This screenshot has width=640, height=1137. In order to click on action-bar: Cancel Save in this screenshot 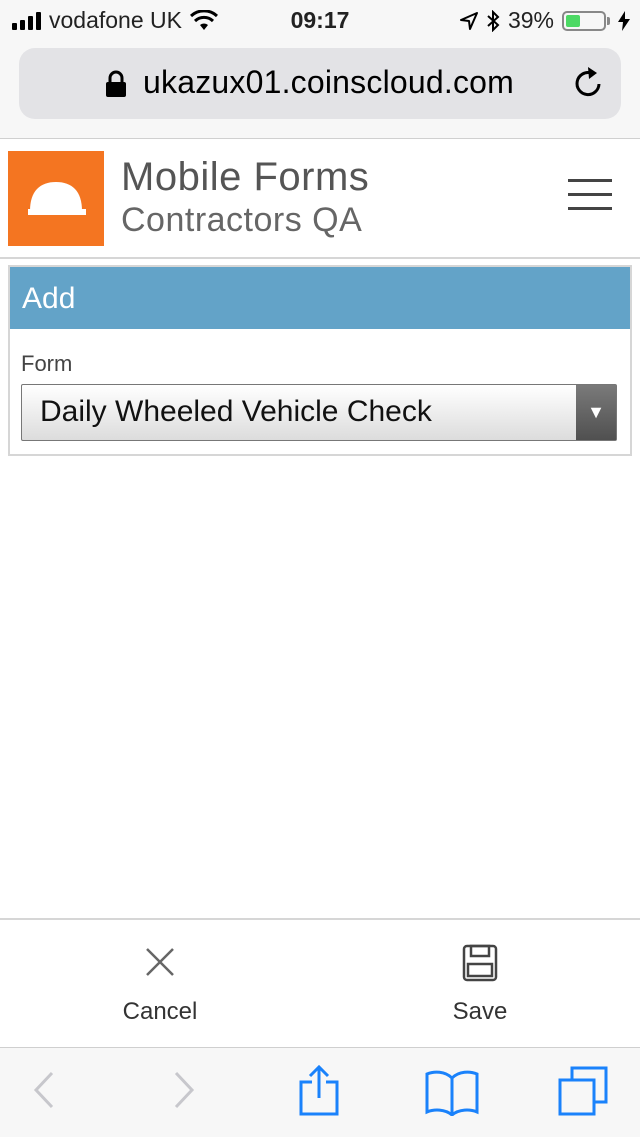, I will do `click(320, 983)`.